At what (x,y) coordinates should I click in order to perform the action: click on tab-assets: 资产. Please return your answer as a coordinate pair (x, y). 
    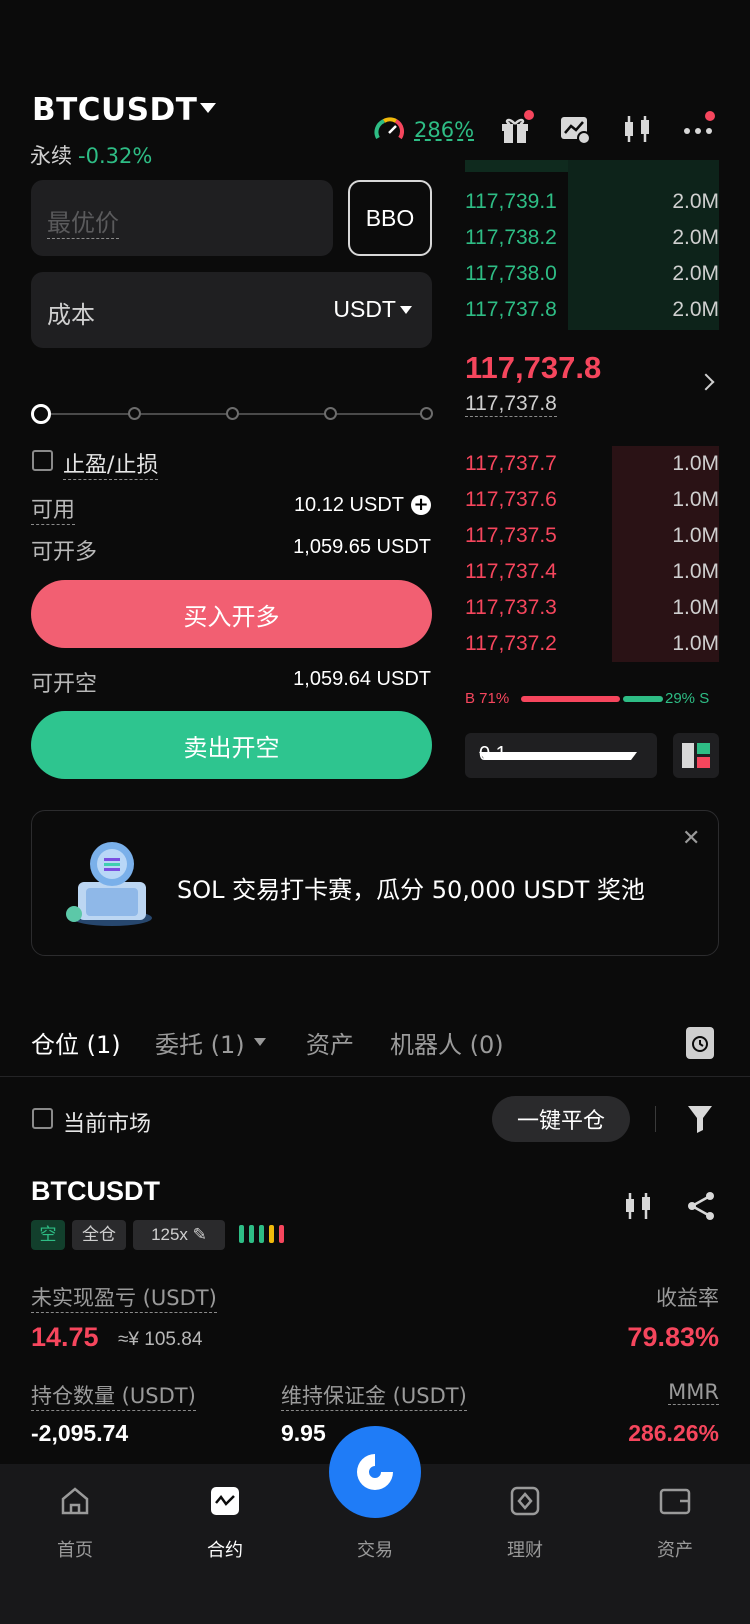
    Looking at the image, I should click on (330, 1042).